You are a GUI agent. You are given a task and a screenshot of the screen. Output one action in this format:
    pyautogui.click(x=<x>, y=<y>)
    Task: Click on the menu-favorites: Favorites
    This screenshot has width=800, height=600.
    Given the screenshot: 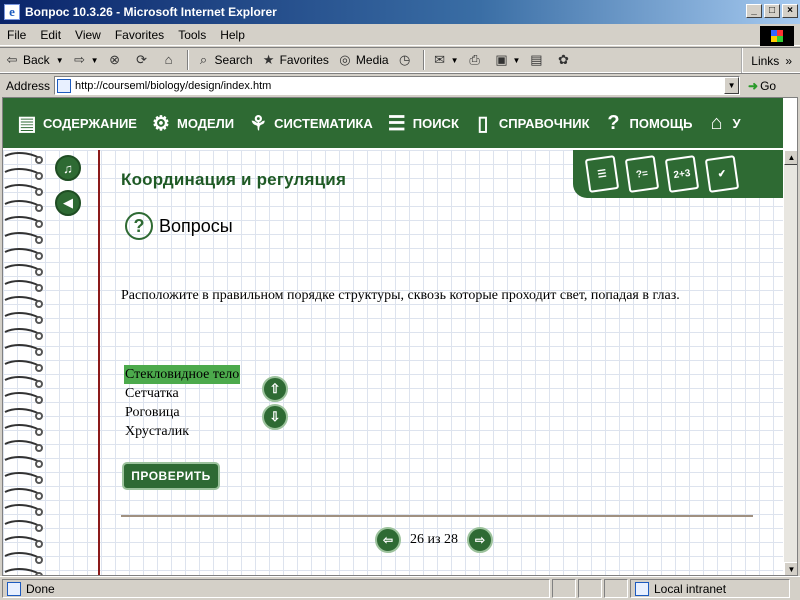 What is the action you would take?
    pyautogui.click(x=139, y=35)
    